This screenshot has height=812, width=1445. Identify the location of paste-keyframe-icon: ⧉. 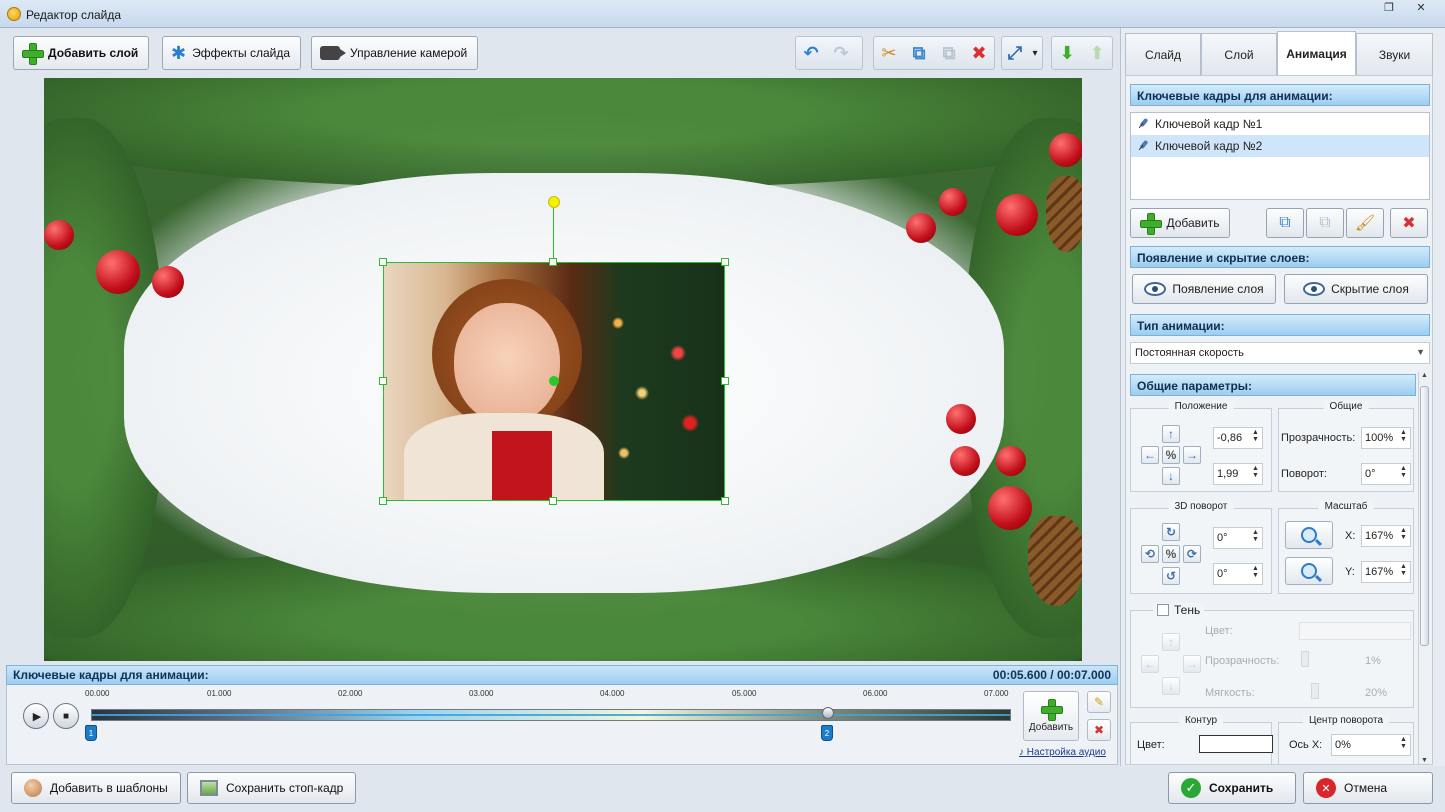
(1325, 223).